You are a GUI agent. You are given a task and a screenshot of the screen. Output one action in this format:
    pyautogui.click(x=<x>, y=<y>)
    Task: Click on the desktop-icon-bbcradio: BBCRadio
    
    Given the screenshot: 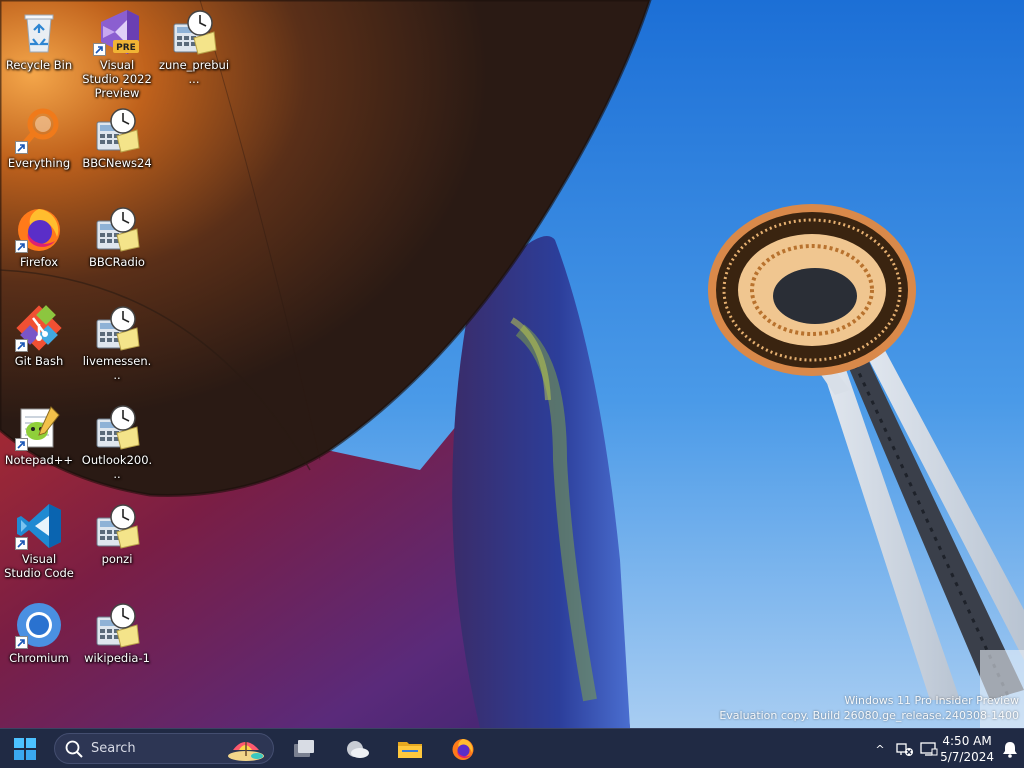 What is the action you would take?
    pyautogui.click(x=117, y=234)
    